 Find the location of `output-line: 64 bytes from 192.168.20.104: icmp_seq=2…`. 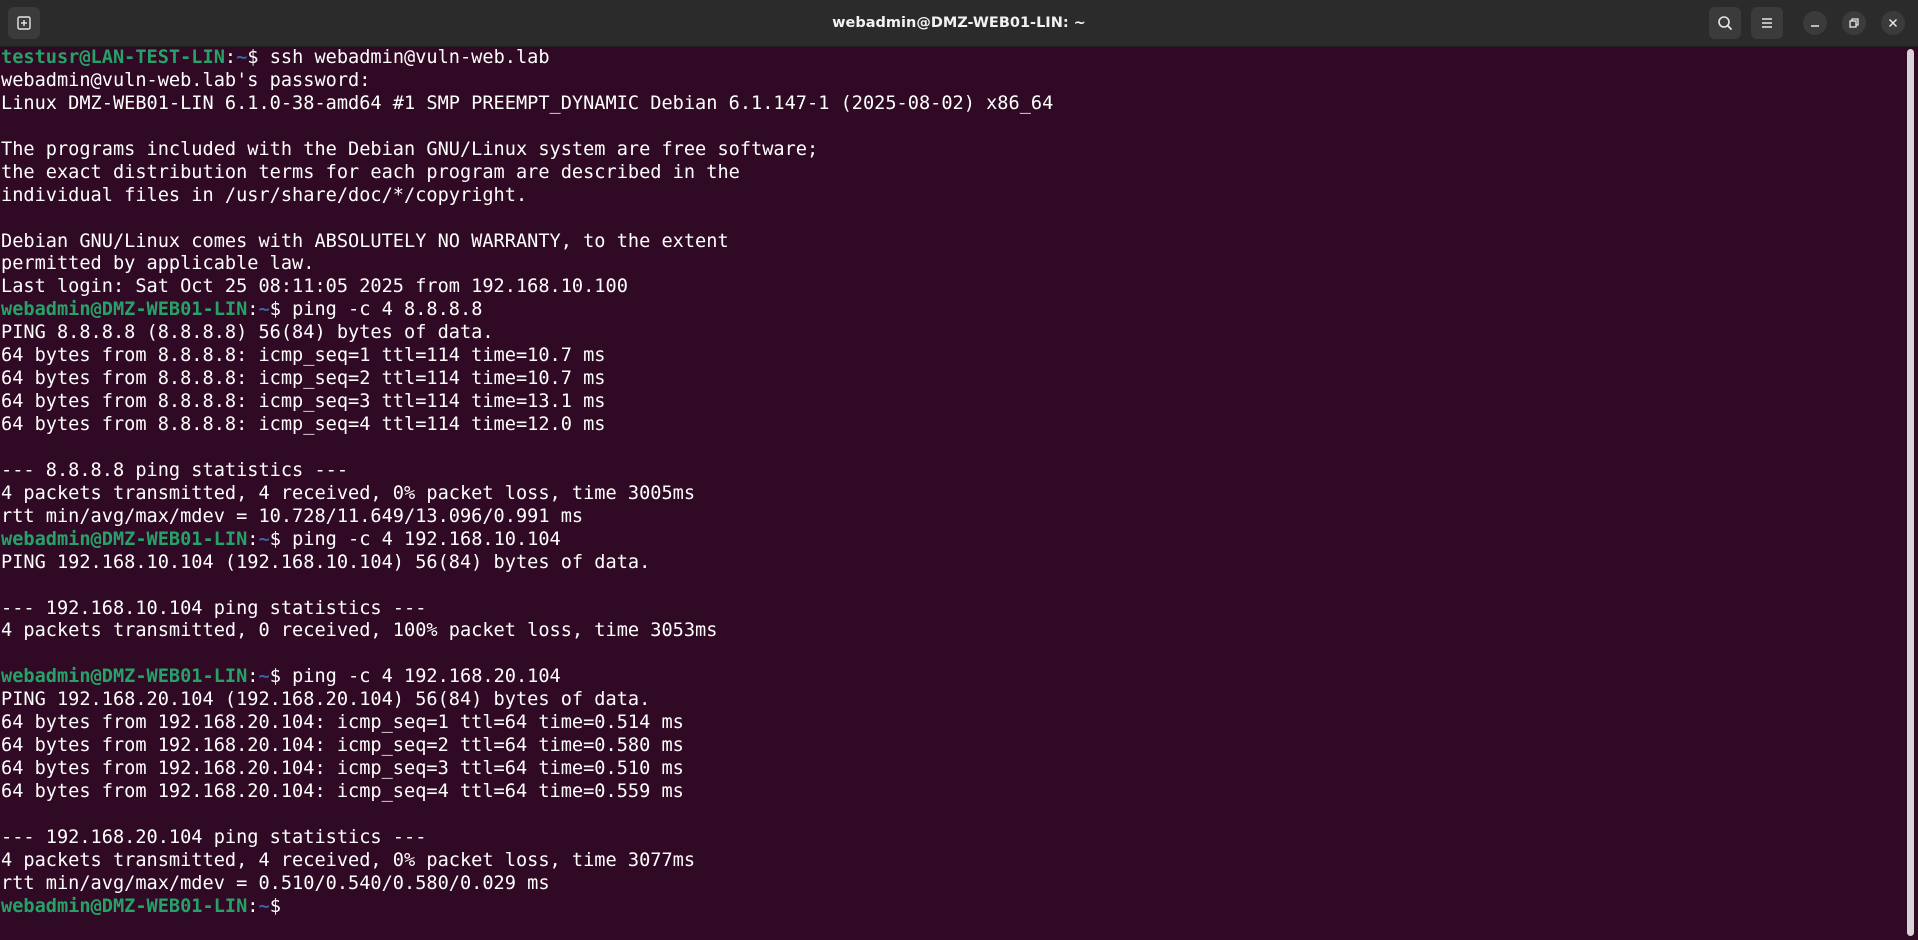

output-line: 64 bytes from 192.168.20.104: icmp_seq=2… is located at coordinates (342, 746).